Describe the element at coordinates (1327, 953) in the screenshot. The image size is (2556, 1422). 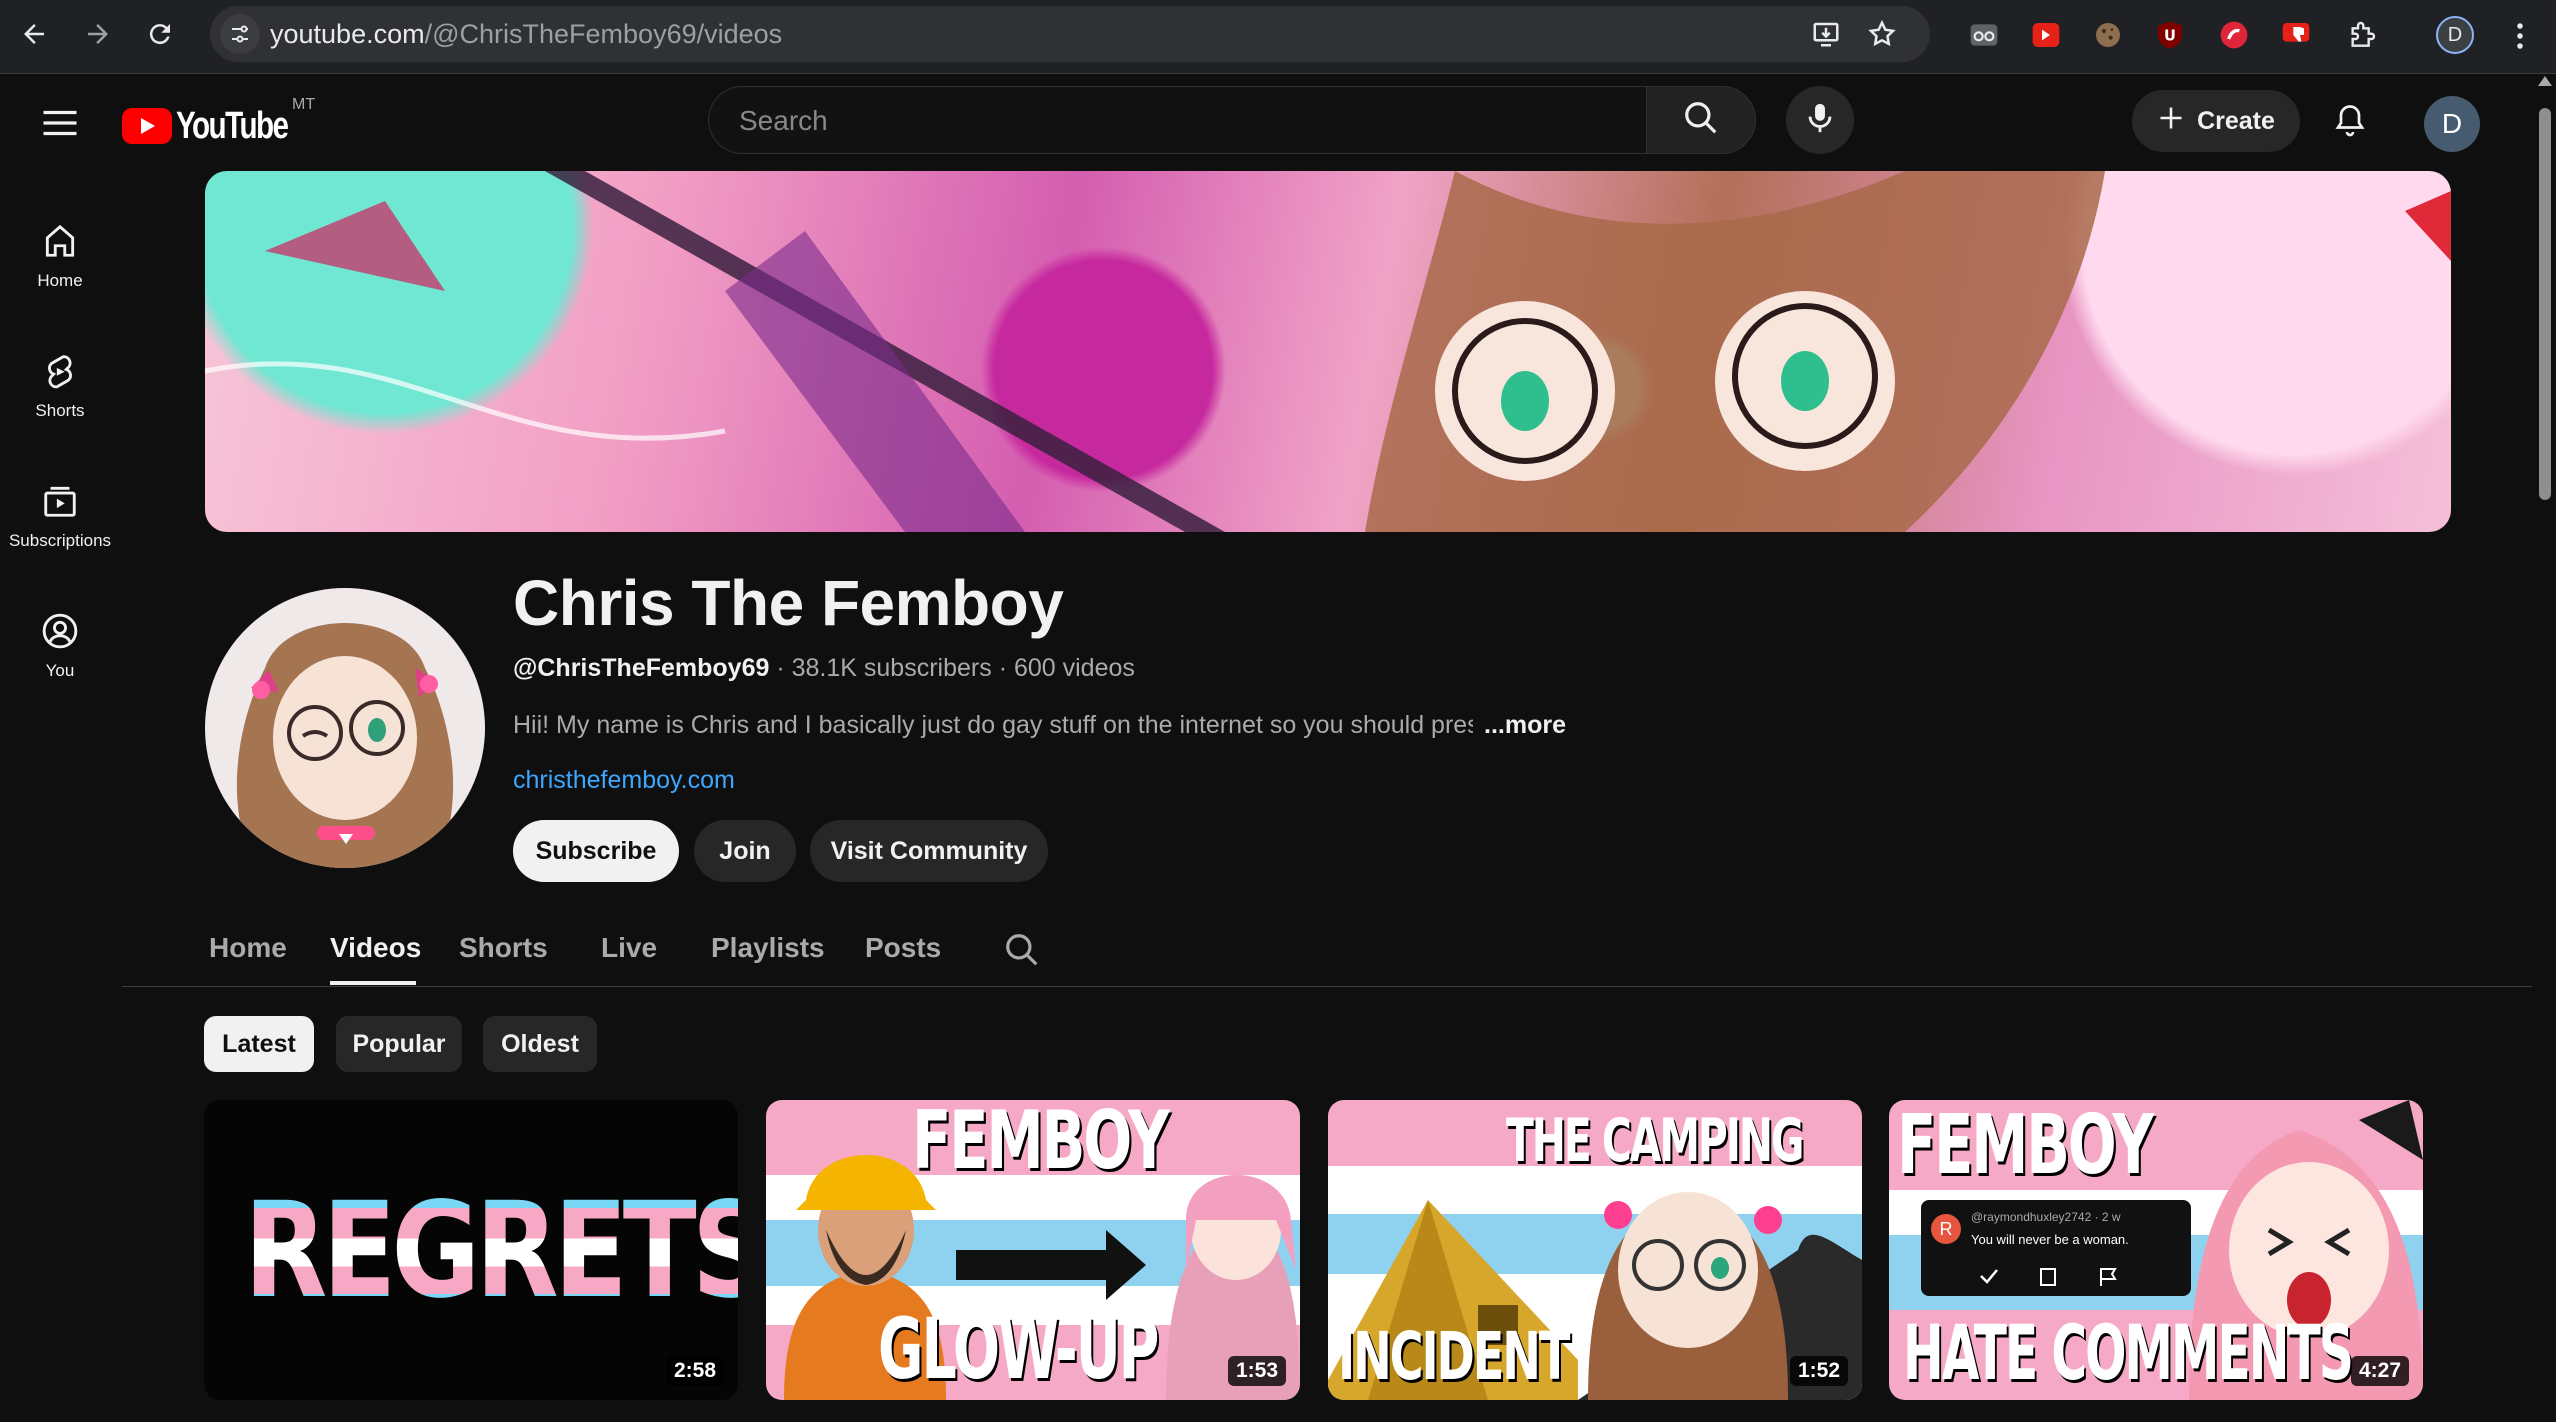
I see `channel-tabs: Home Videos Shorts Live Playlists Posts` at that location.